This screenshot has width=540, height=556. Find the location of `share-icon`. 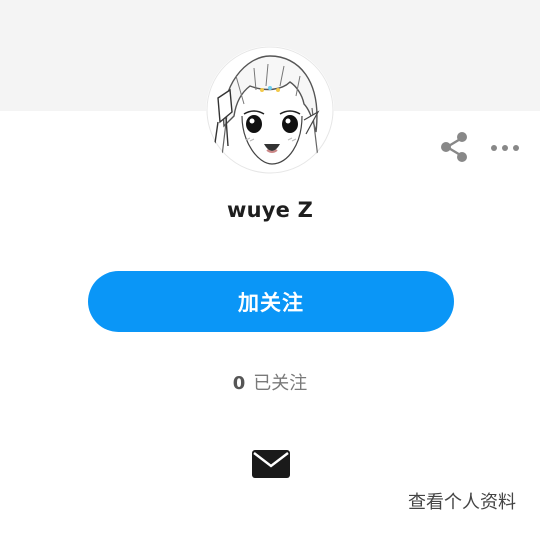

share-icon is located at coordinates (454, 147).